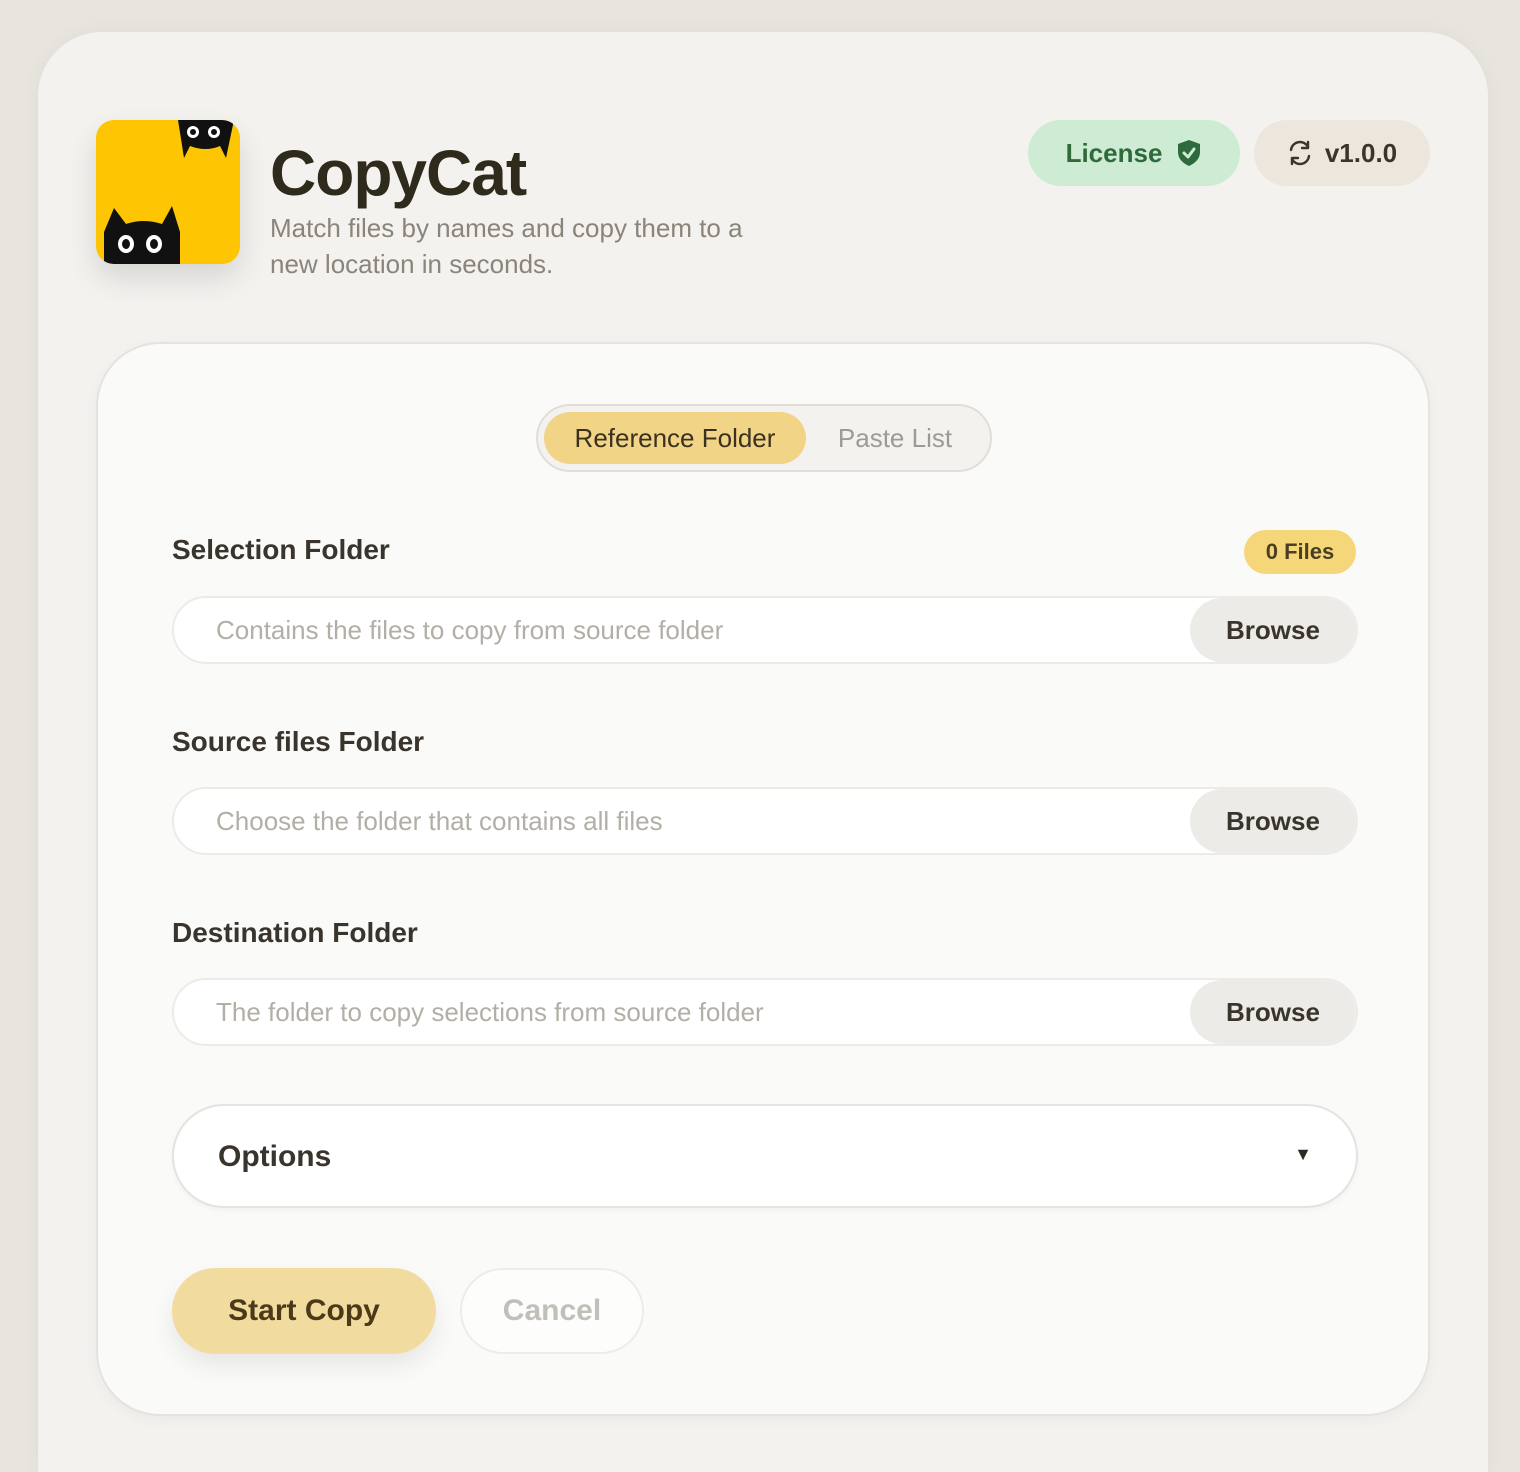 Image resolution: width=1520 pixels, height=1472 pixels. What do you see at coordinates (1273, 1012) in the screenshot?
I see `destination-browse-button: Browse` at bounding box center [1273, 1012].